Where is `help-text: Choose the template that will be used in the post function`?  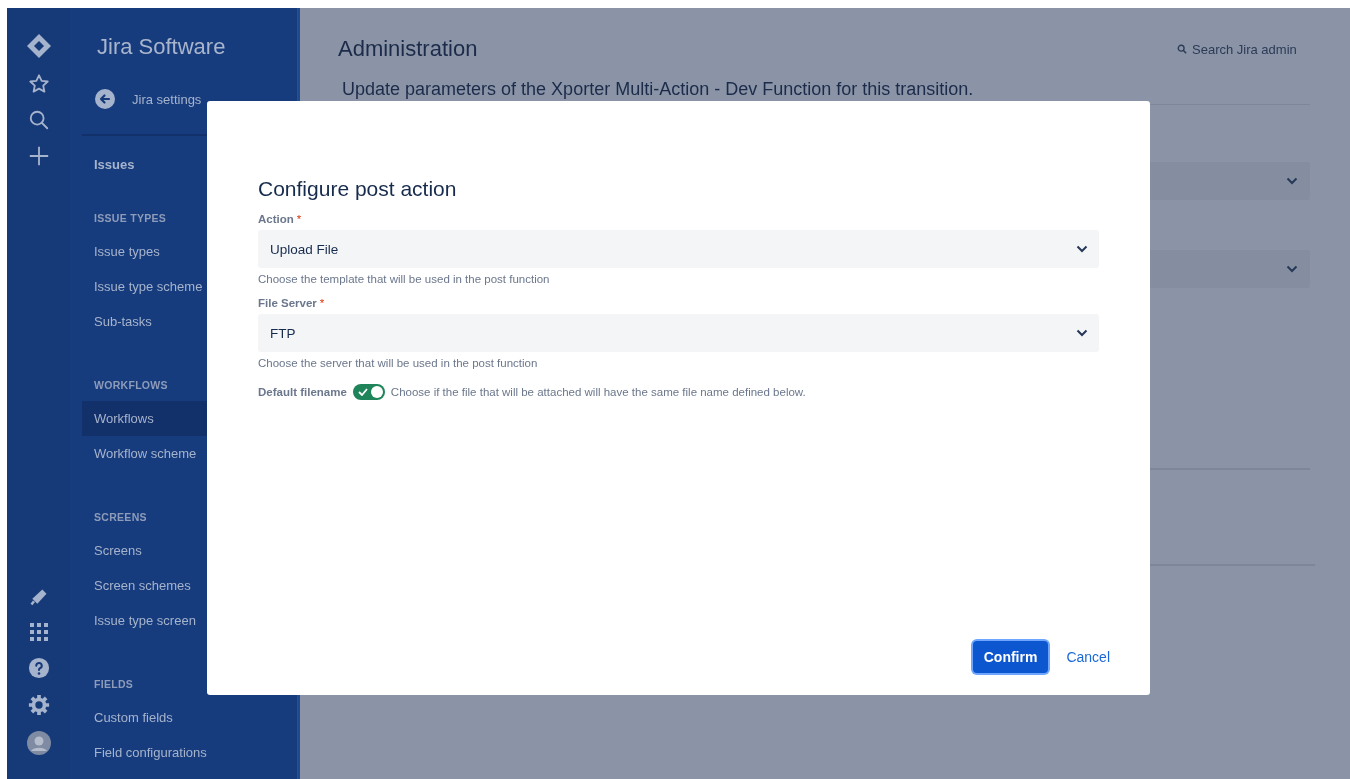 help-text: Choose the template that will be used in the post function is located at coordinates (404, 279).